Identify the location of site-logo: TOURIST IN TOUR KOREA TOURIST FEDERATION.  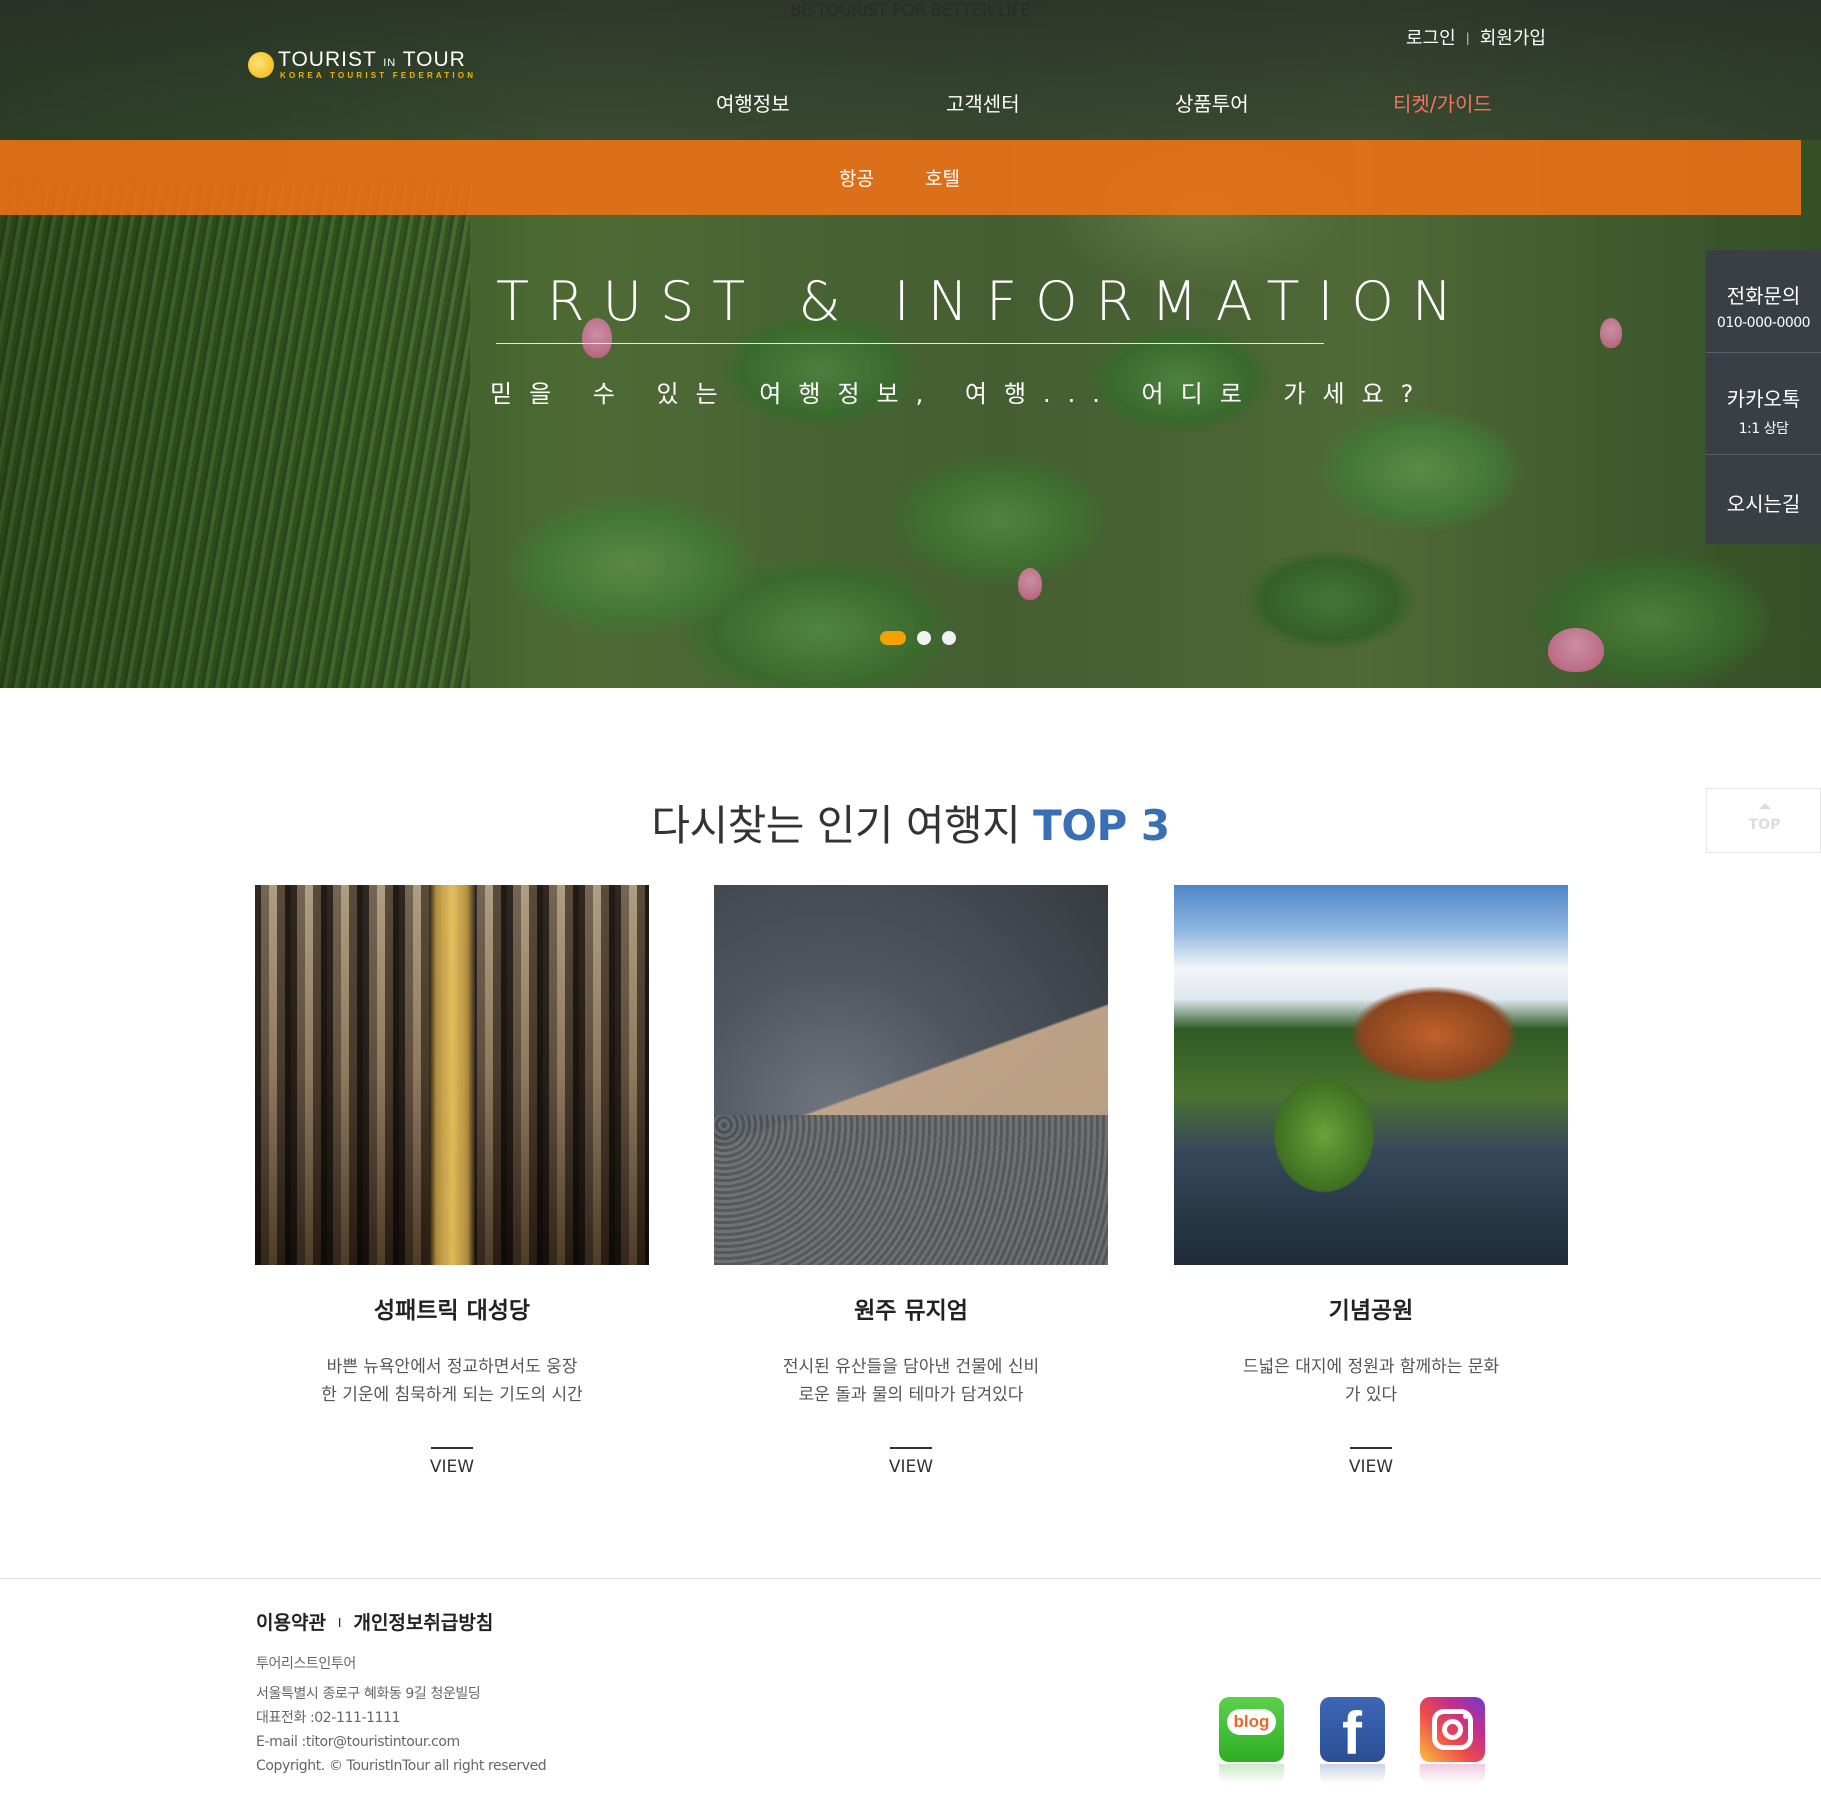
(368, 66).